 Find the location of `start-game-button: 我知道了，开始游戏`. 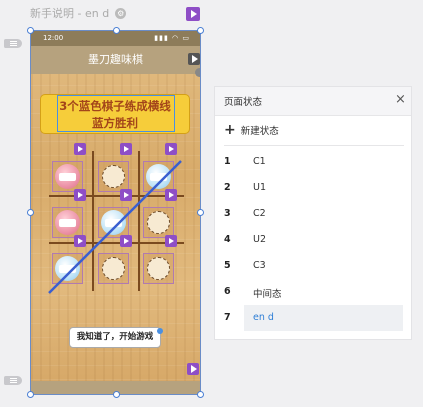

start-game-button: 我知道了，开始游戏 is located at coordinates (115, 337).